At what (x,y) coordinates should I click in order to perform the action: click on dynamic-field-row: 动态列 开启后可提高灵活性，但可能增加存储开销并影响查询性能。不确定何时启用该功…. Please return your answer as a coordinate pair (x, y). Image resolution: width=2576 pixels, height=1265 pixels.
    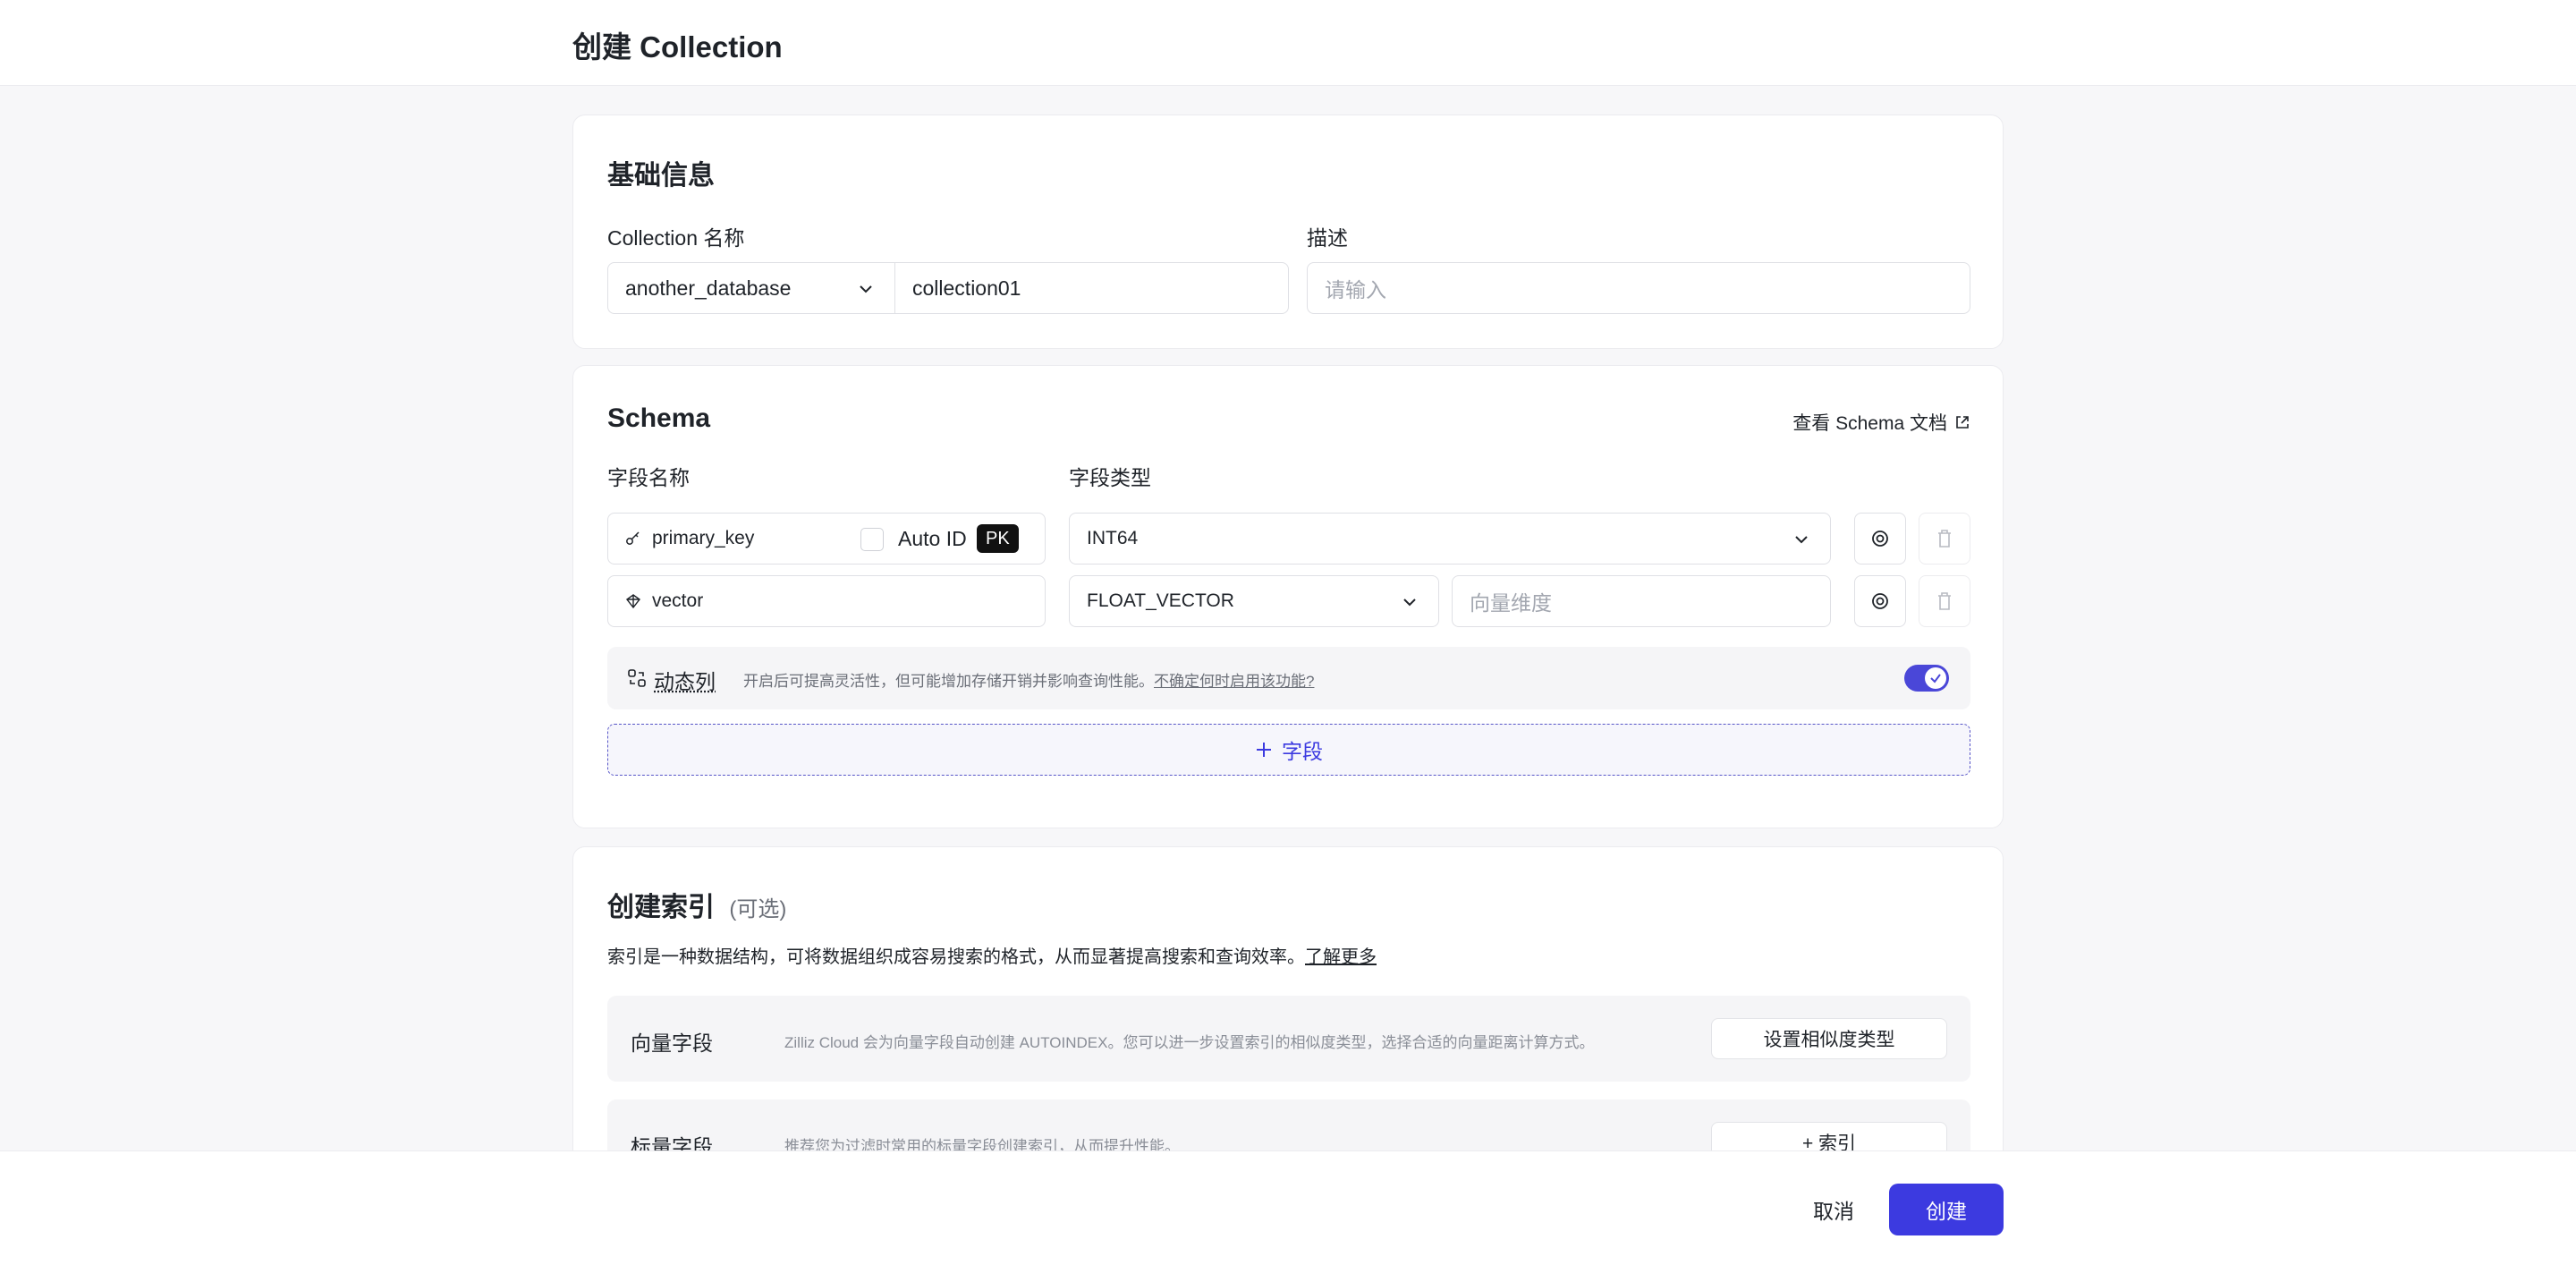
    Looking at the image, I should click on (1288, 678).